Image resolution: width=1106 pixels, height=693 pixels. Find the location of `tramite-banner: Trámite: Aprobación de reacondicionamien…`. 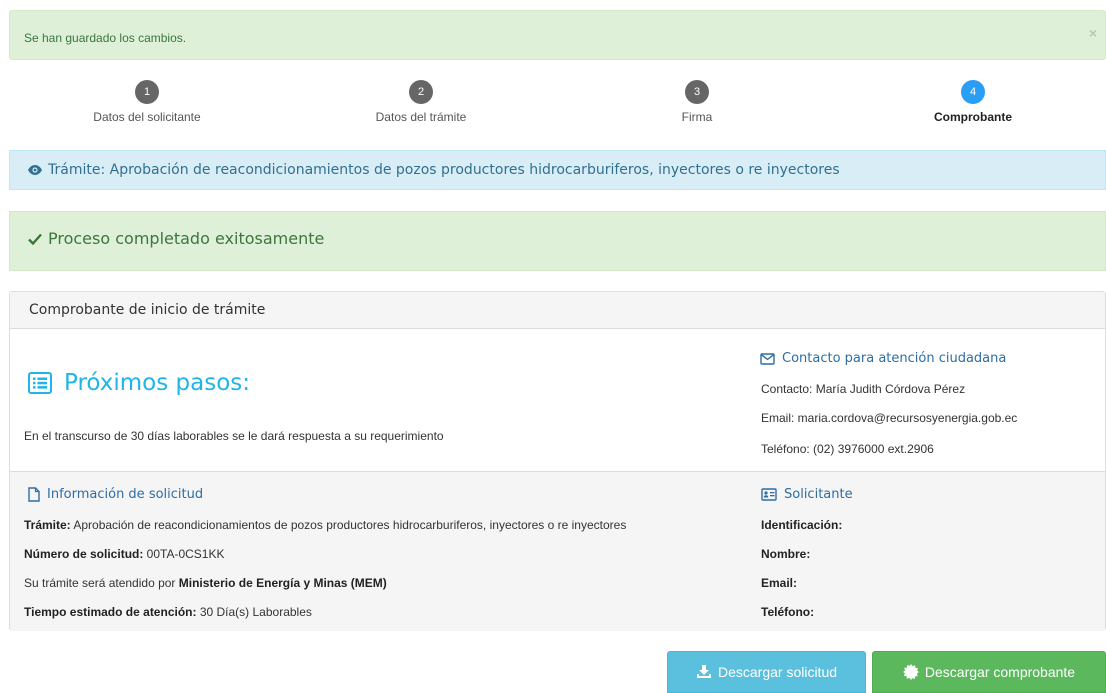

tramite-banner: Trámite: Aprobación de reacondicionamien… is located at coordinates (557, 170).